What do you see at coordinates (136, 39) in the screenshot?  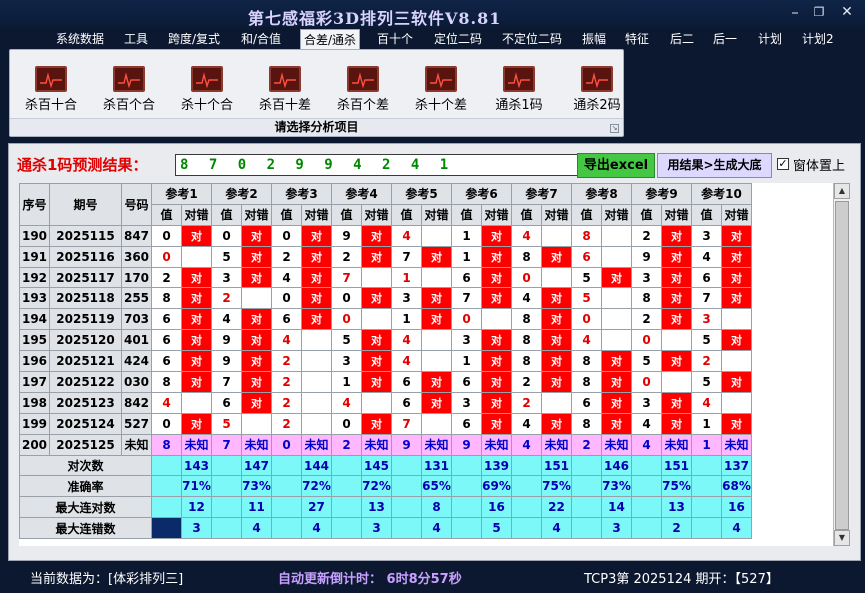 I see `menu-item-1: 工具` at bounding box center [136, 39].